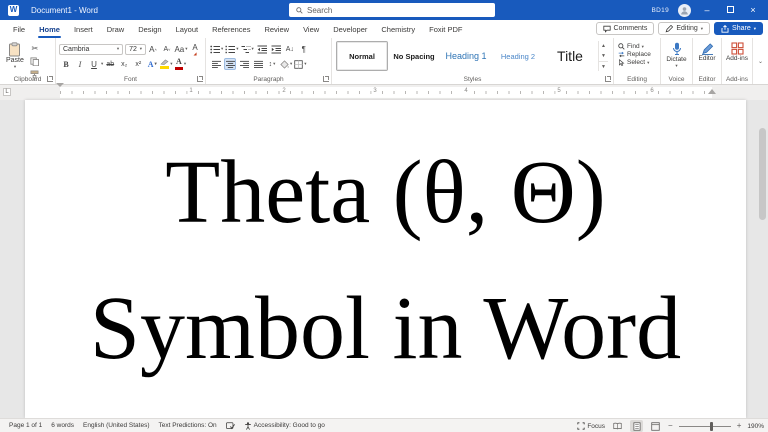  Describe the element at coordinates (286, 64) in the screenshot. I see `shading-button: ▾` at that location.